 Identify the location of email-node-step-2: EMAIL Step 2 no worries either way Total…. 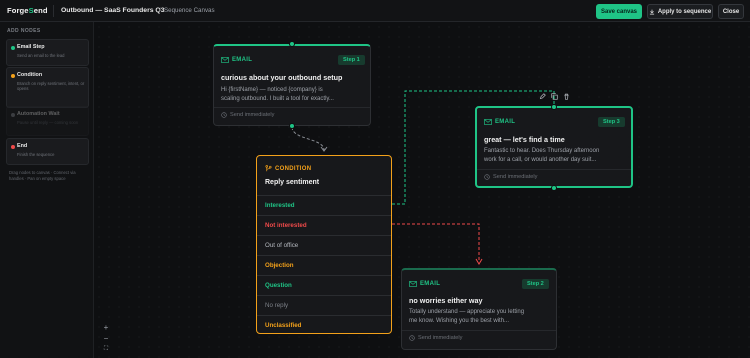
(479, 309).